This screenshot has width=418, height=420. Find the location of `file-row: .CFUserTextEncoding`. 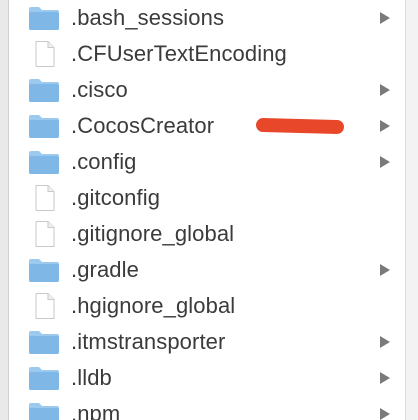

file-row: .CFUserTextEncoding is located at coordinates (207, 54).